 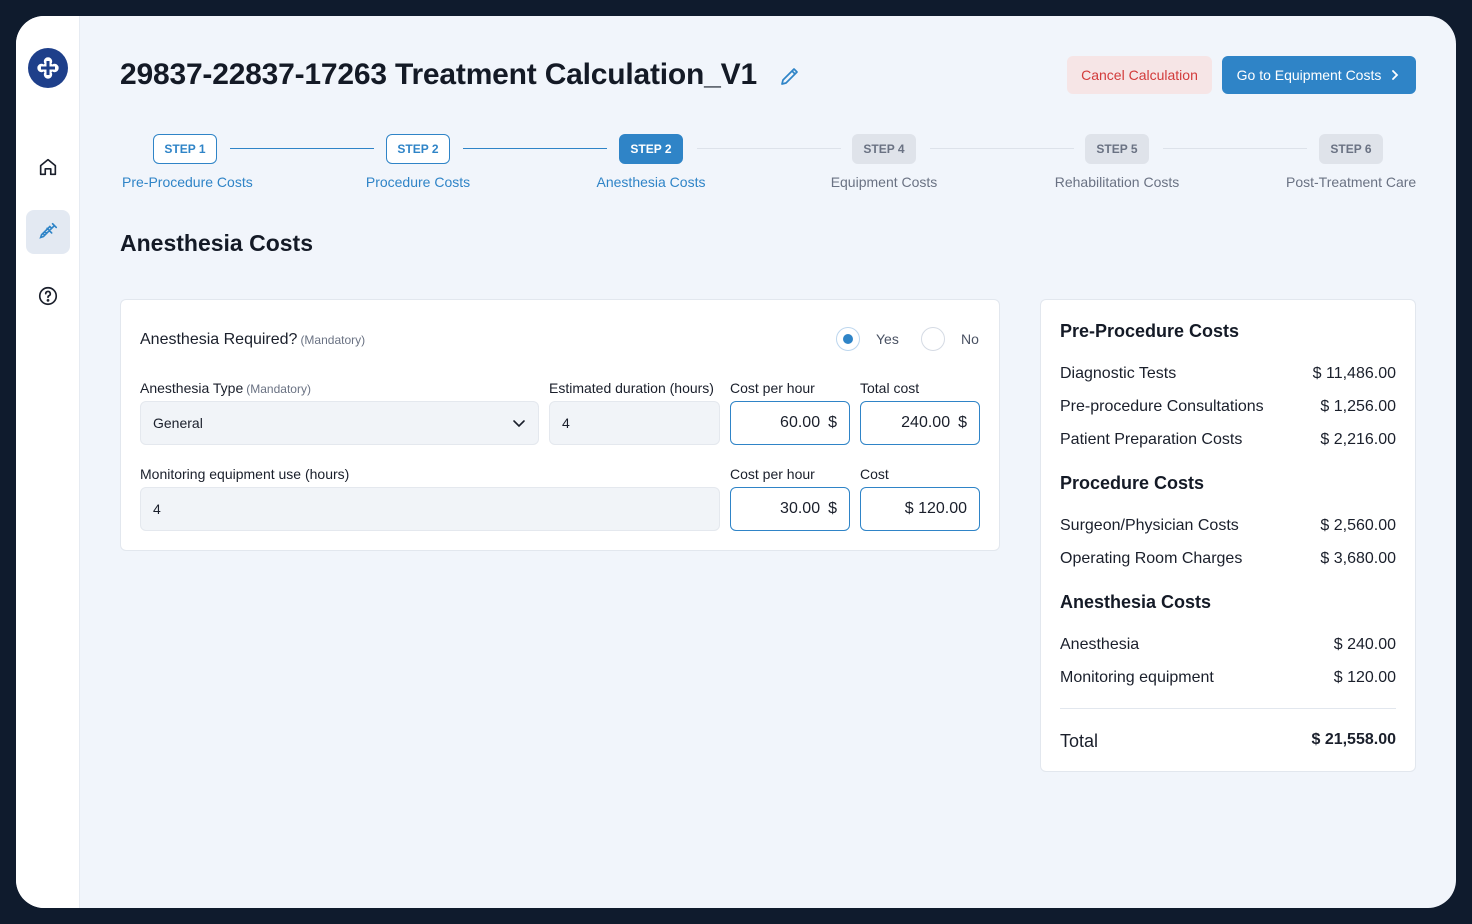 What do you see at coordinates (634, 423) in the screenshot?
I see `duration-input: 4` at bounding box center [634, 423].